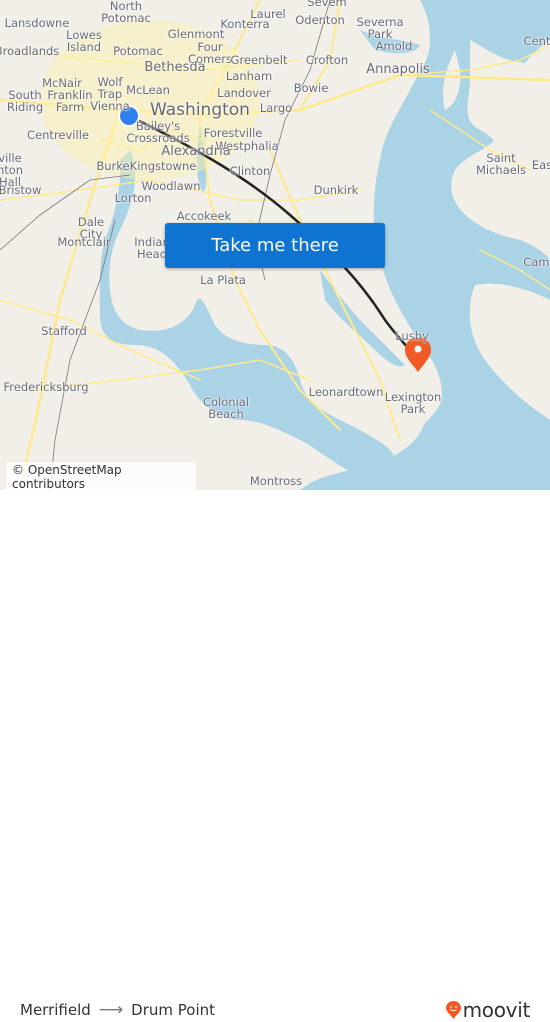 This screenshot has height=1022, width=550. Describe the element at coordinates (379, 28) in the screenshot. I see `place-label: SevernaPark` at that location.